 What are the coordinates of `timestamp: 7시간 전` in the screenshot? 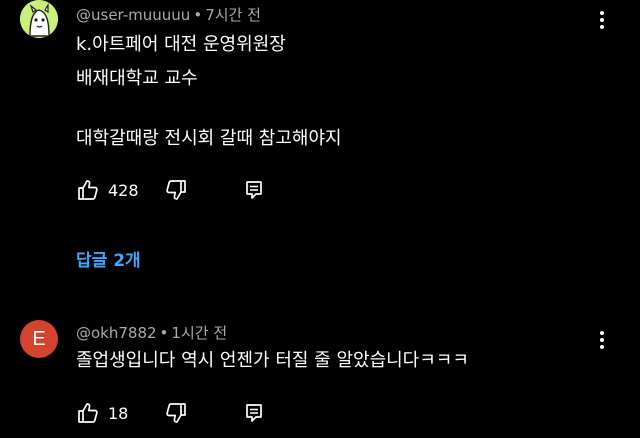 It's located at (233, 15).